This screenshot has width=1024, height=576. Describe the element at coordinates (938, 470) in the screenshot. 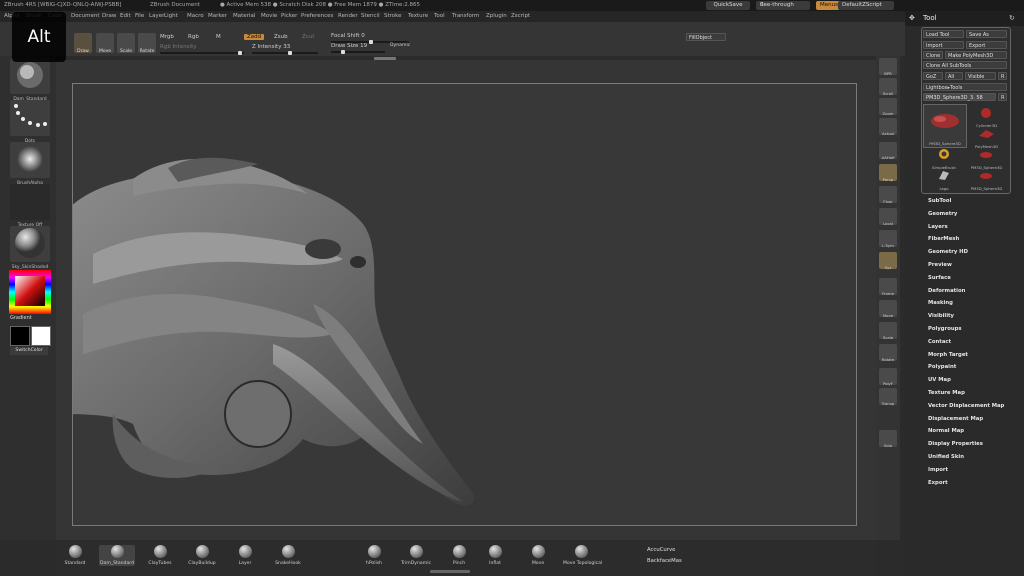

I see `tool-menu-import: Import` at that location.